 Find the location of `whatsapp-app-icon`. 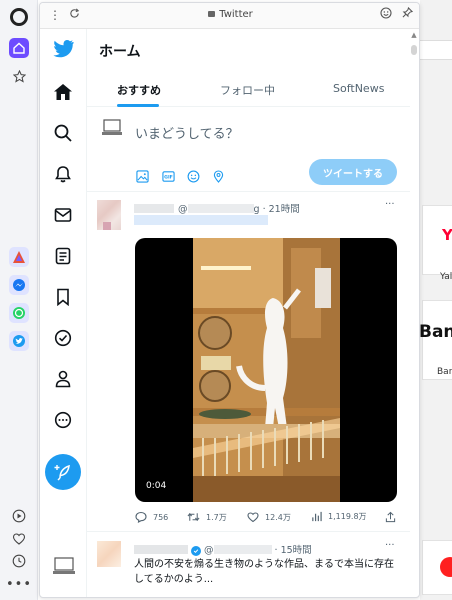

whatsapp-app-icon is located at coordinates (19, 313).